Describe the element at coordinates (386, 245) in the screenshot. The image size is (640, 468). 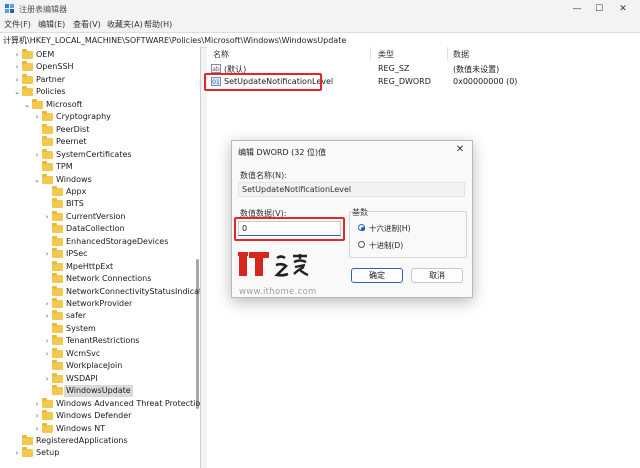
I see `dec-radio-label: 十进制(D)` at that location.